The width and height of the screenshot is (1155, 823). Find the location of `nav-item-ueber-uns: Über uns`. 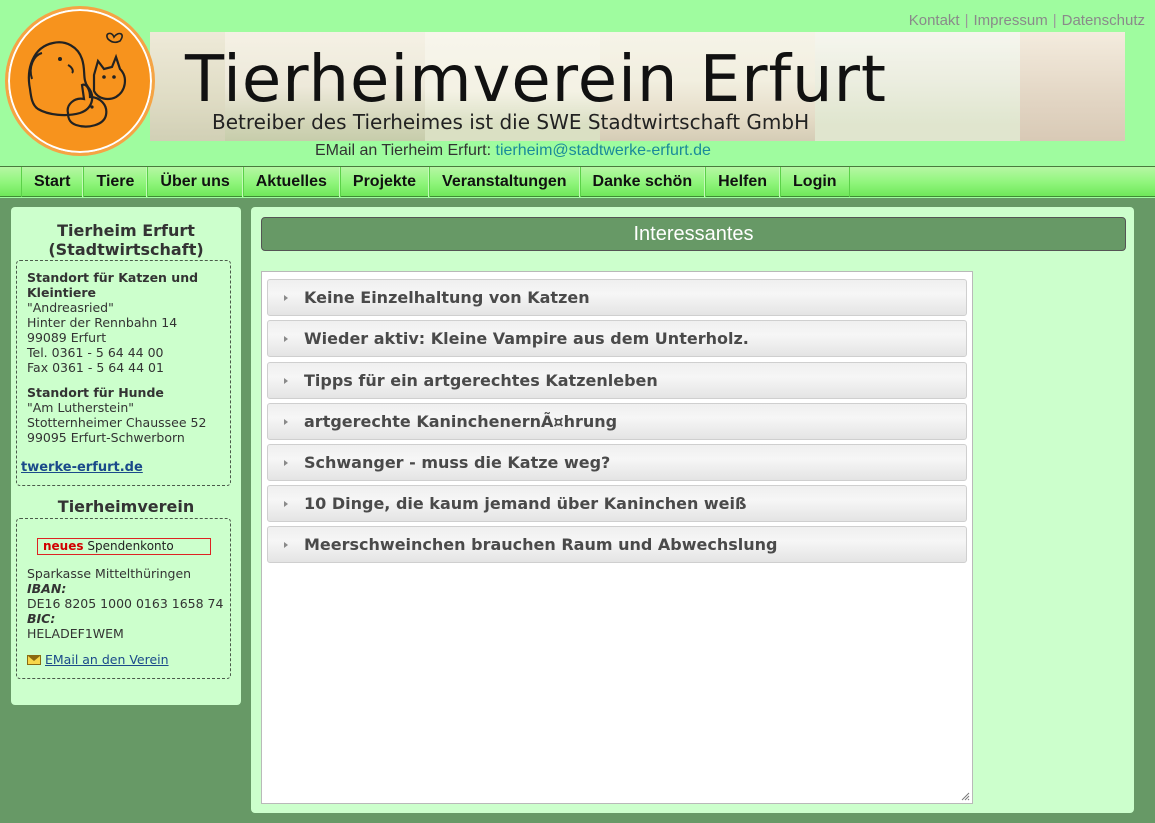

nav-item-ueber-uns: Über uns is located at coordinates (195, 182).